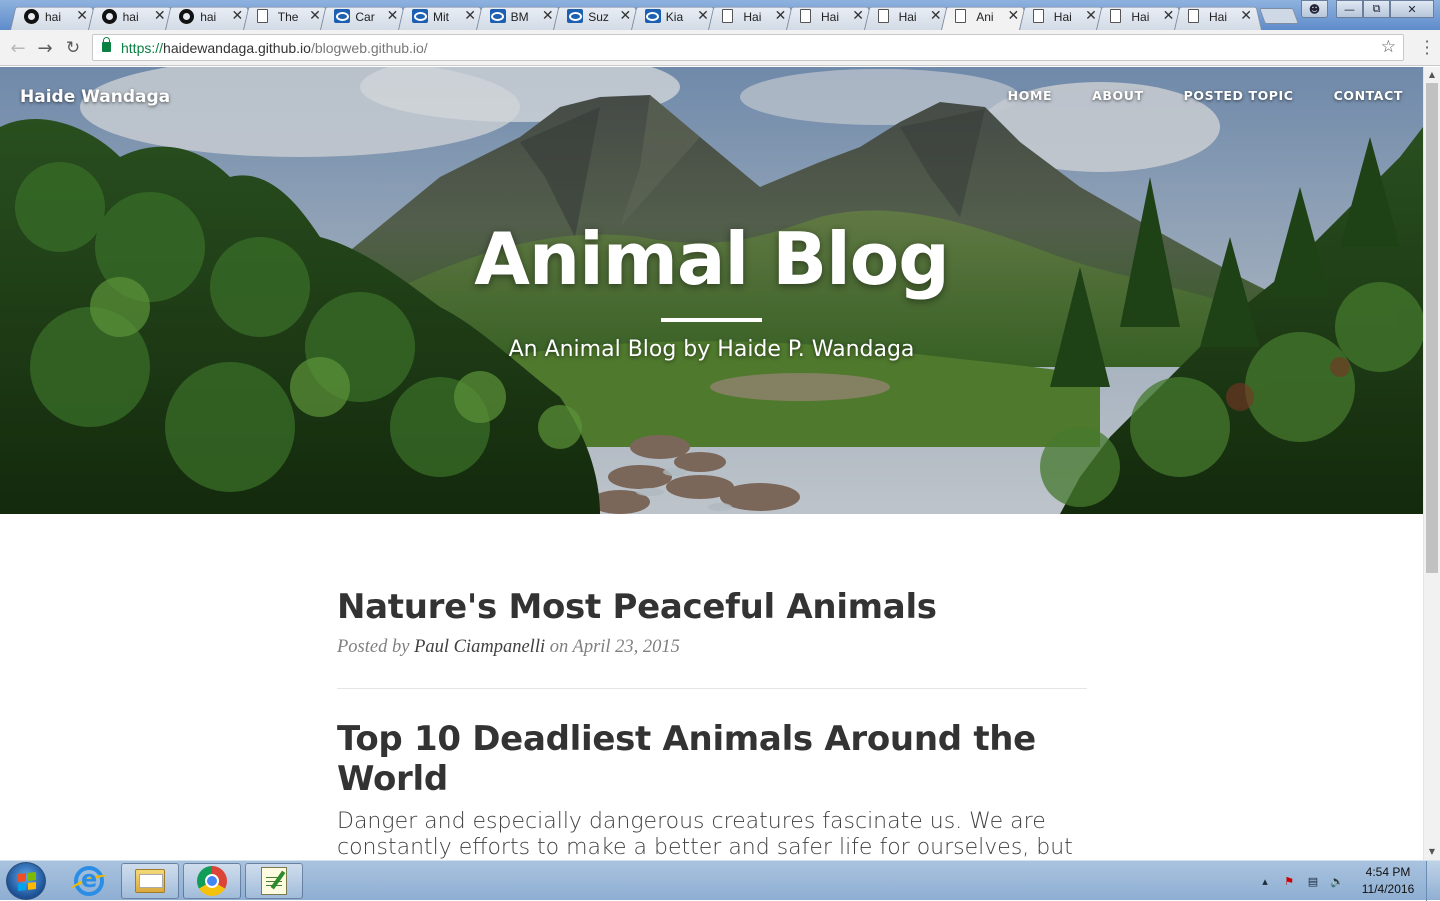 This screenshot has height=901, width=1440. What do you see at coordinates (1118, 95) in the screenshot?
I see `nav-about-link: ABOUT` at bounding box center [1118, 95].